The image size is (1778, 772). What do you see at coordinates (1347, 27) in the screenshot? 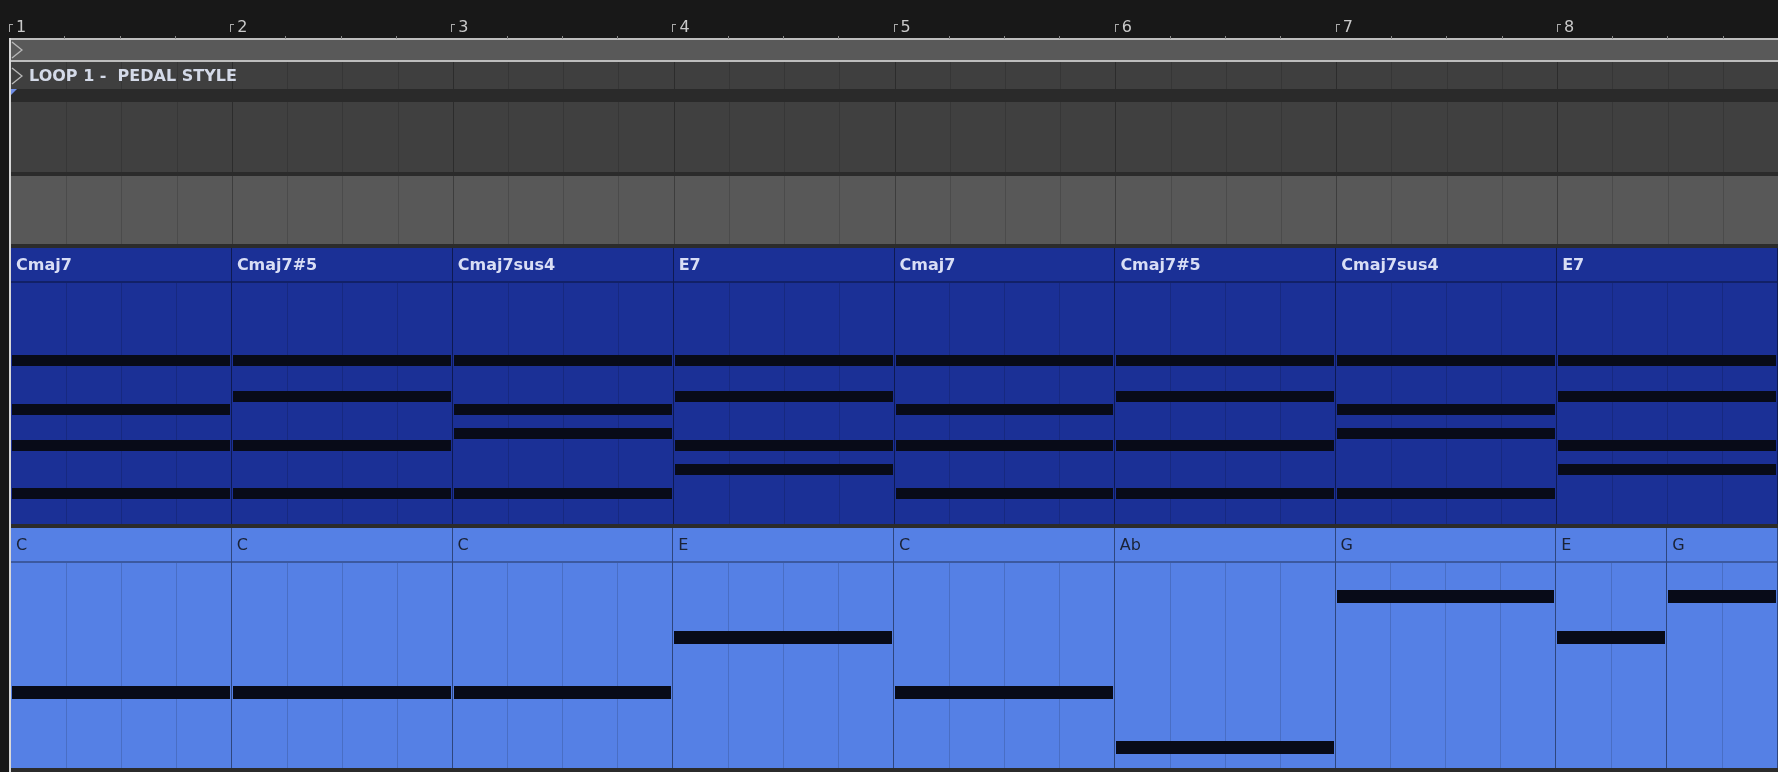
I see `bar-number: 7` at bounding box center [1347, 27].